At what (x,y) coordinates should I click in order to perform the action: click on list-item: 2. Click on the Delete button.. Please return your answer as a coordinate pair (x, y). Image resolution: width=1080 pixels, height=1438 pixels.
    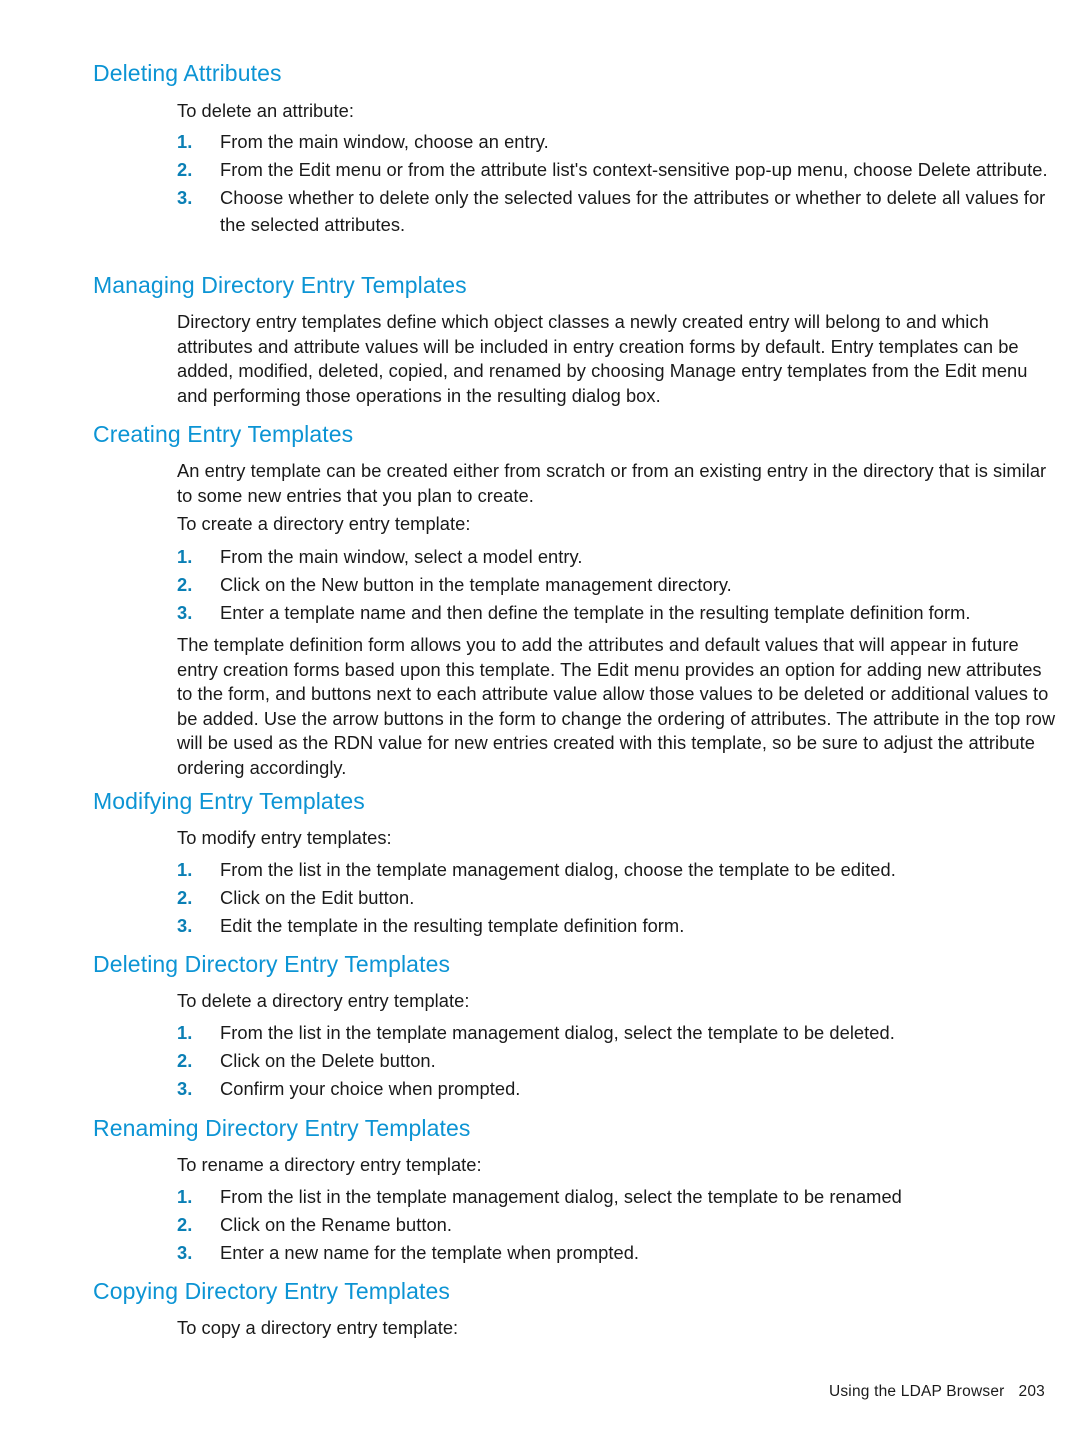
    Looking at the image, I should click on (617, 1060).